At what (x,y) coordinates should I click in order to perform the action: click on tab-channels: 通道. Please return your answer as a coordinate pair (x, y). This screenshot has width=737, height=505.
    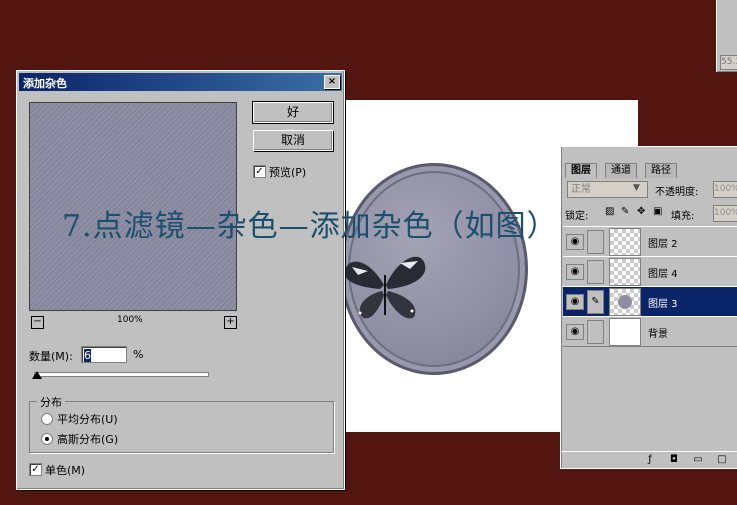
    Looking at the image, I should click on (621, 170).